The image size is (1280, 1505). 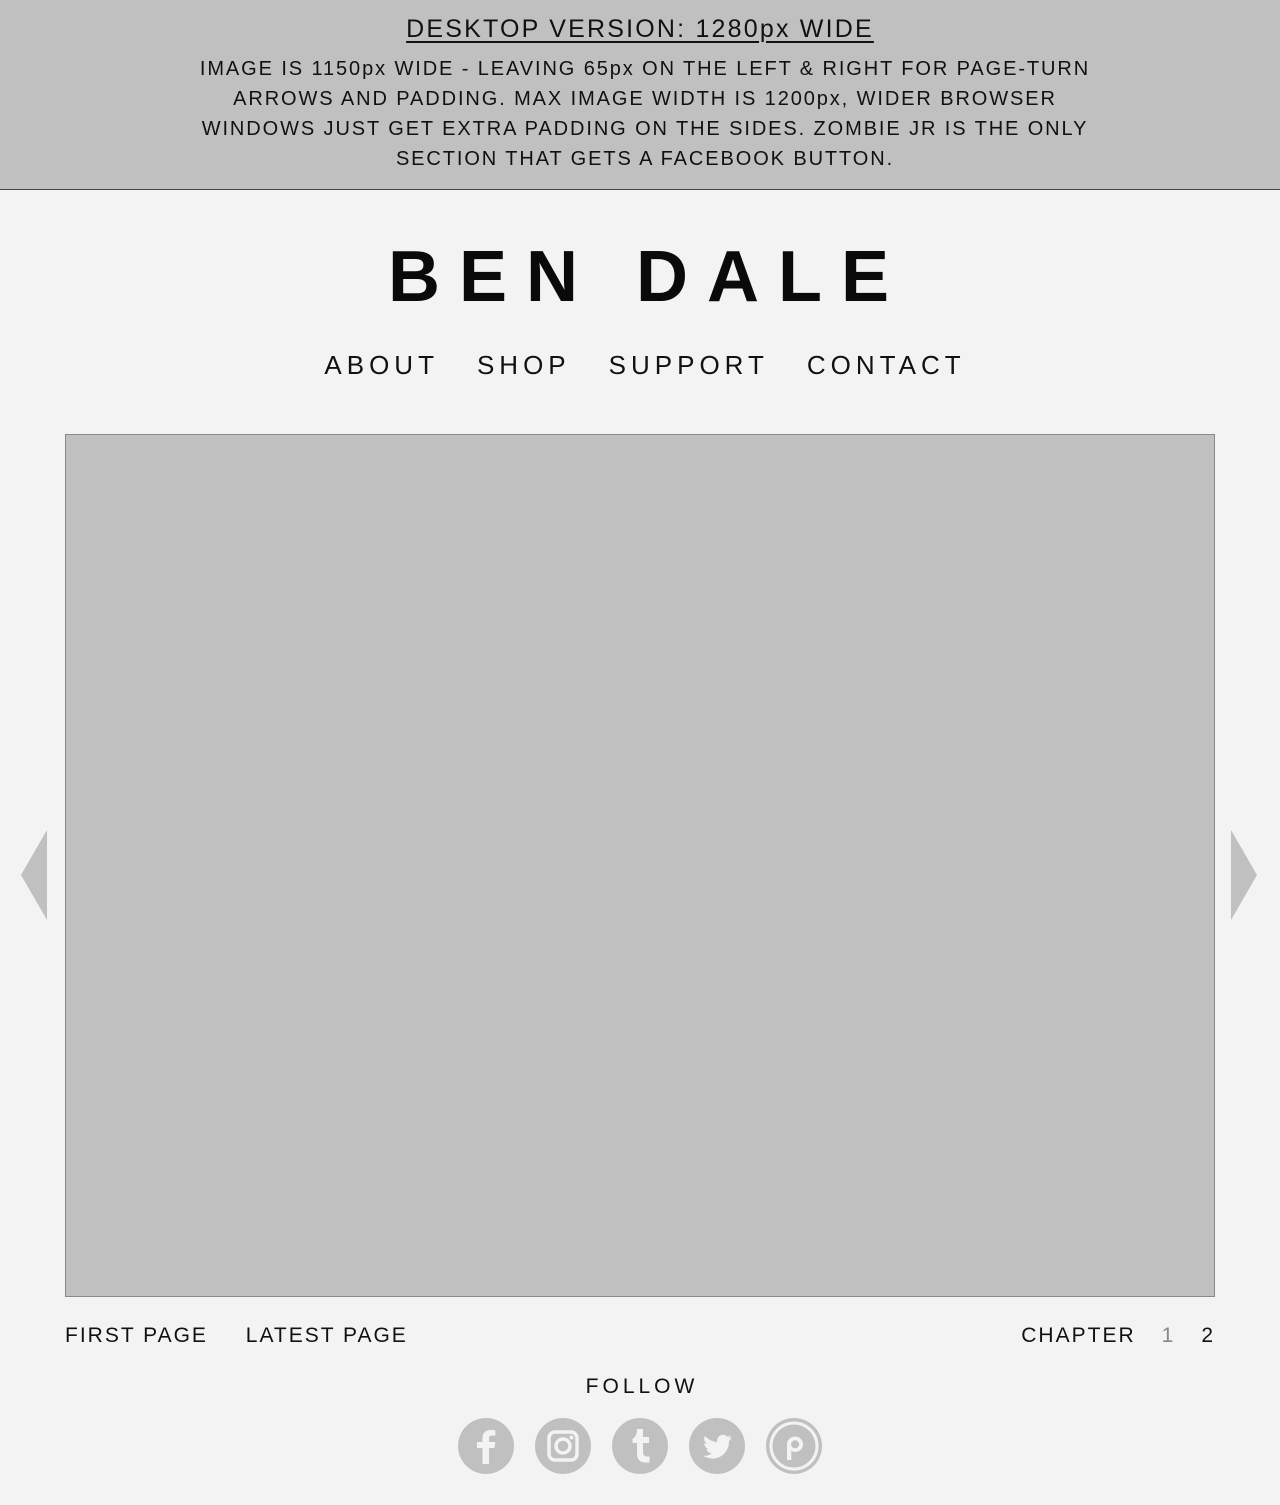 I want to click on twitter-button, so click(x=717, y=1446).